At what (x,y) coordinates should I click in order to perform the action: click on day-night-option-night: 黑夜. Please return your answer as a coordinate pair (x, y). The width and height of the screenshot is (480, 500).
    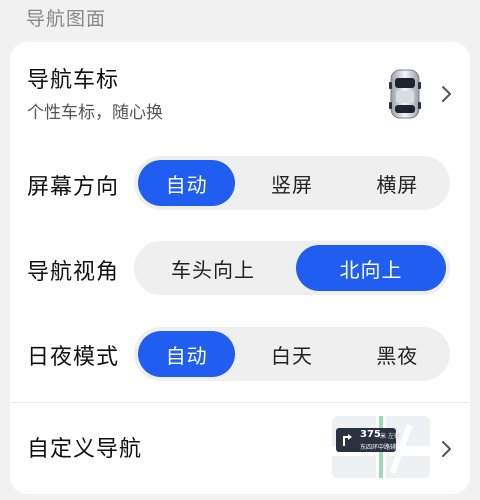
    Looking at the image, I should click on (397, 354).